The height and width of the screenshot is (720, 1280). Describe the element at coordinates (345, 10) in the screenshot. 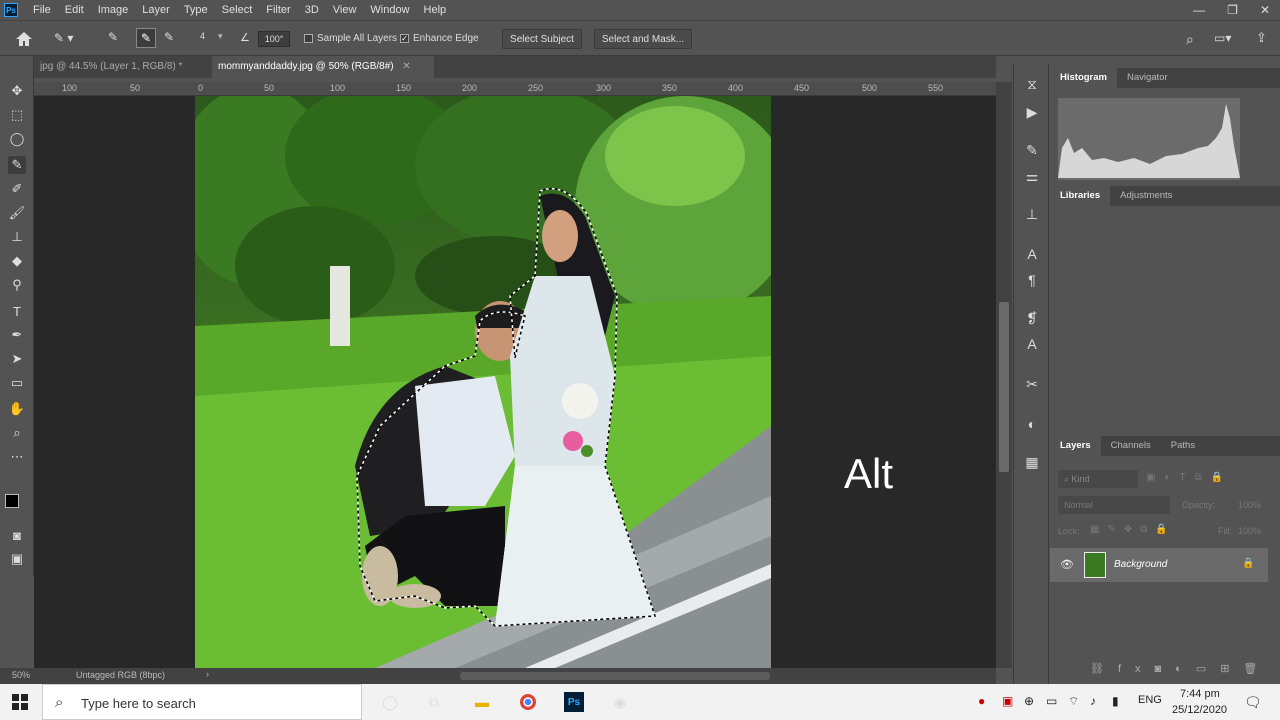

I see `menu-view: View` at that location.